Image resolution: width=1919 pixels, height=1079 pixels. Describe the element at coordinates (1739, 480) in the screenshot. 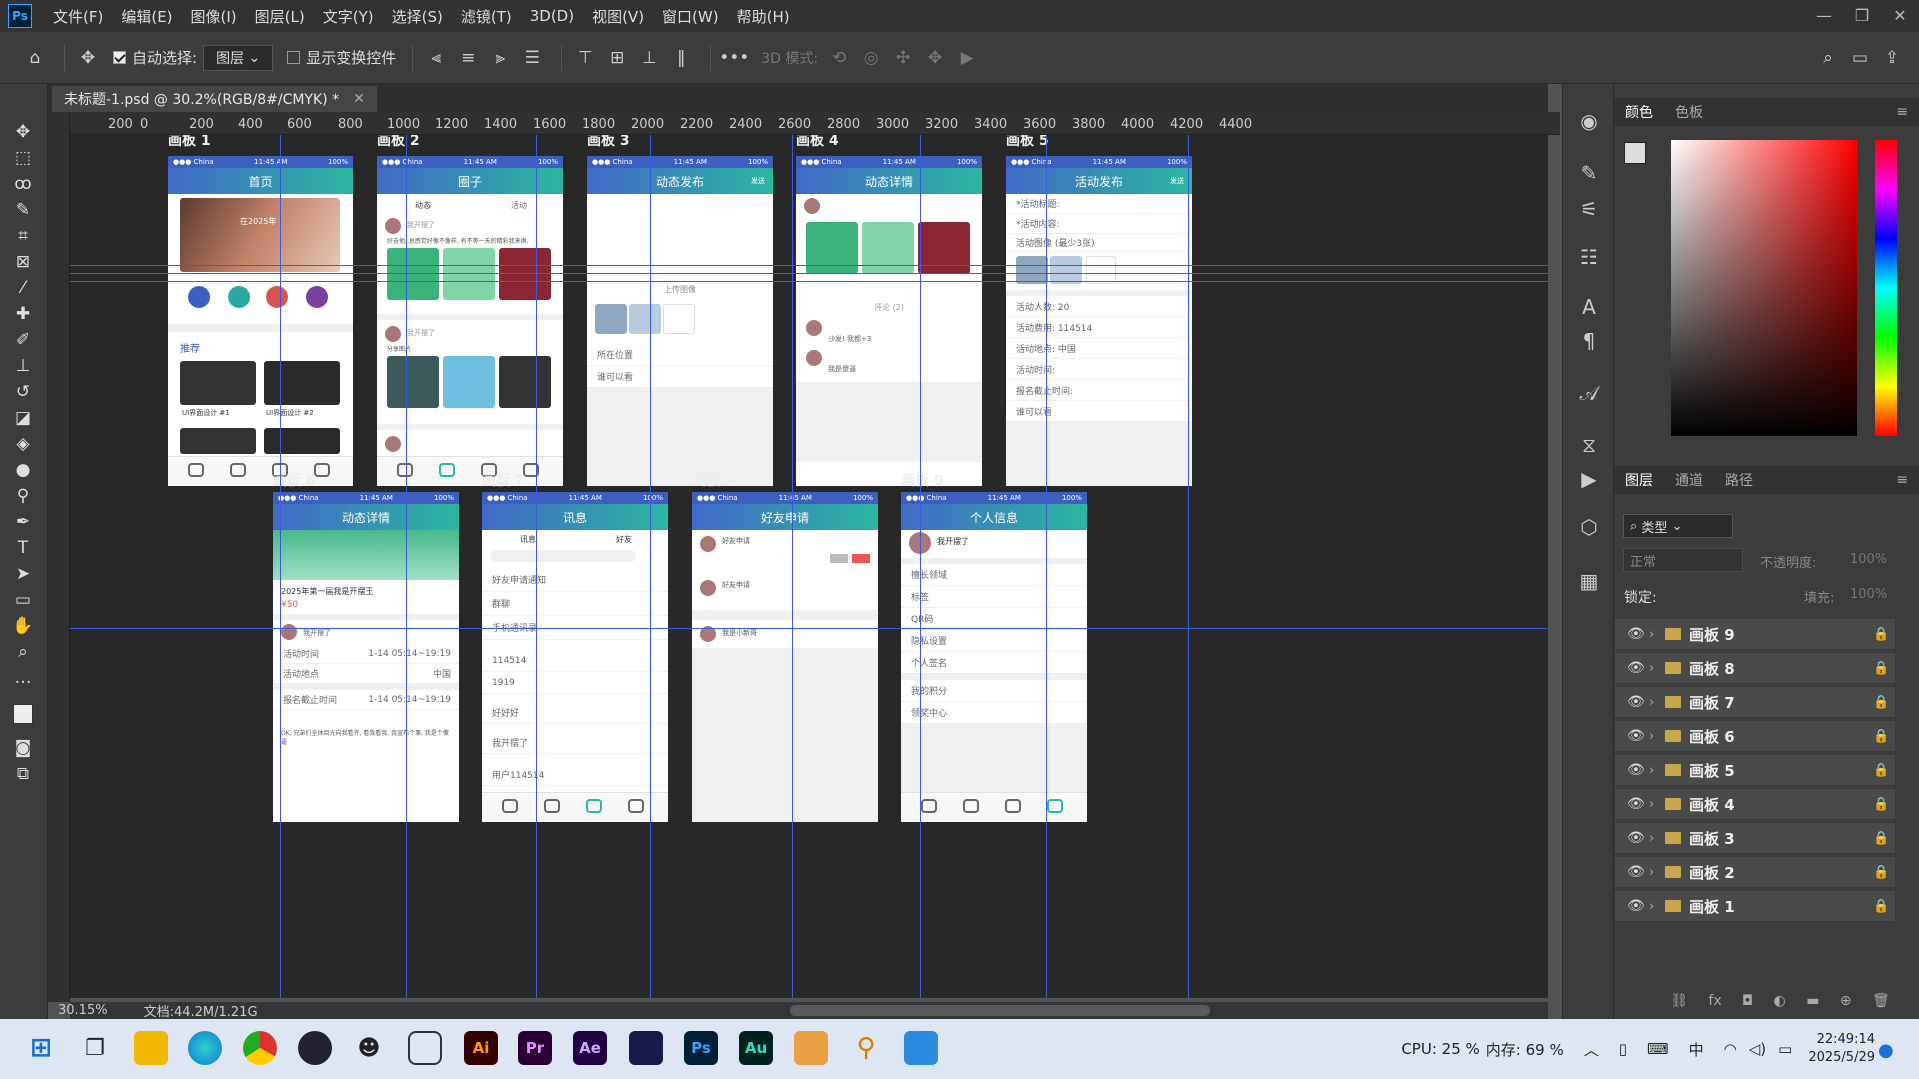

I see `tab-paths: 路径` at that location.